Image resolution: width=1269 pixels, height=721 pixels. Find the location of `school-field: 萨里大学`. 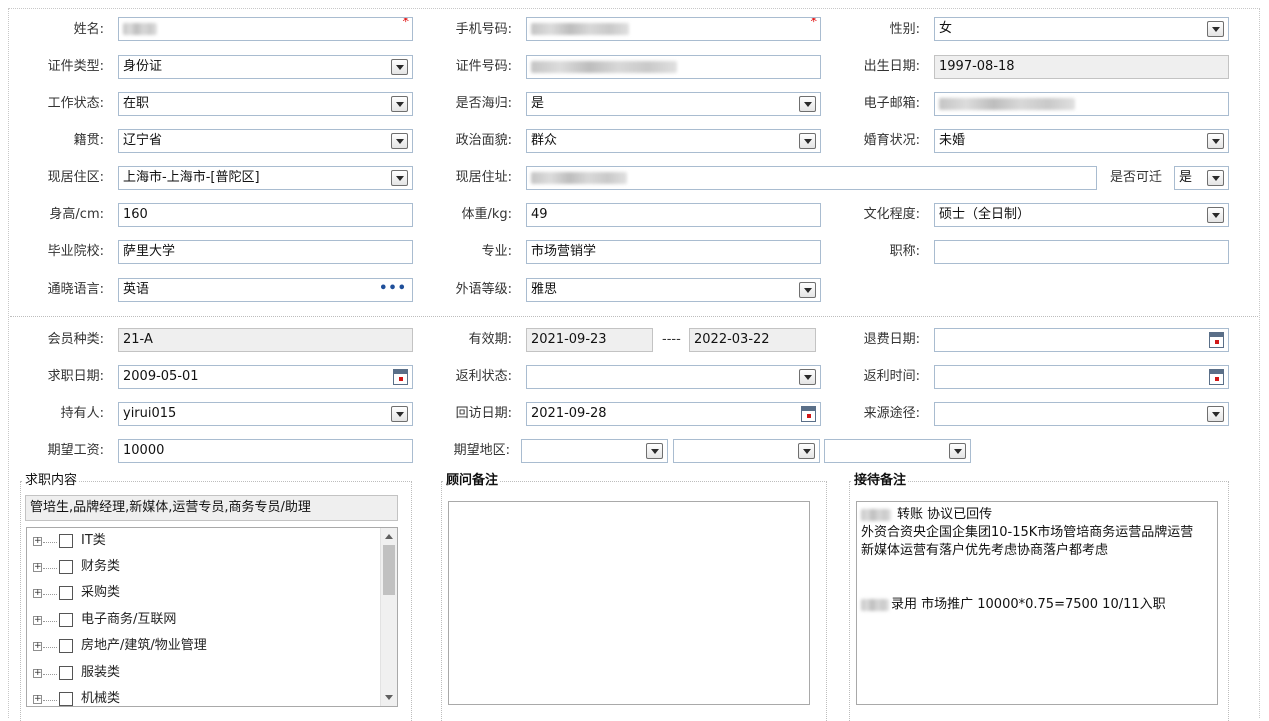

school-field: 萨里大学 is located at coordinates (265, 252).